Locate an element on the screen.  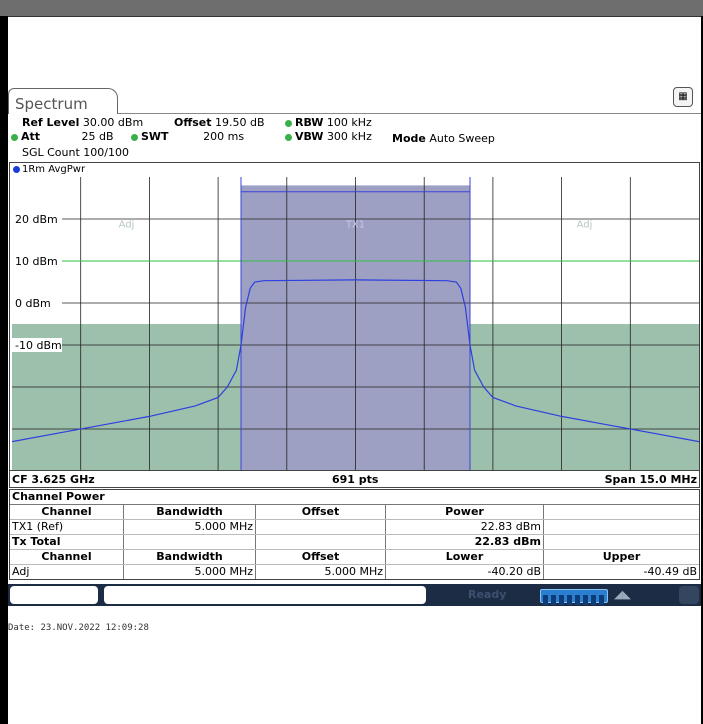
status-bar: Ready ◢◣ is located at coordinates (354, 595).